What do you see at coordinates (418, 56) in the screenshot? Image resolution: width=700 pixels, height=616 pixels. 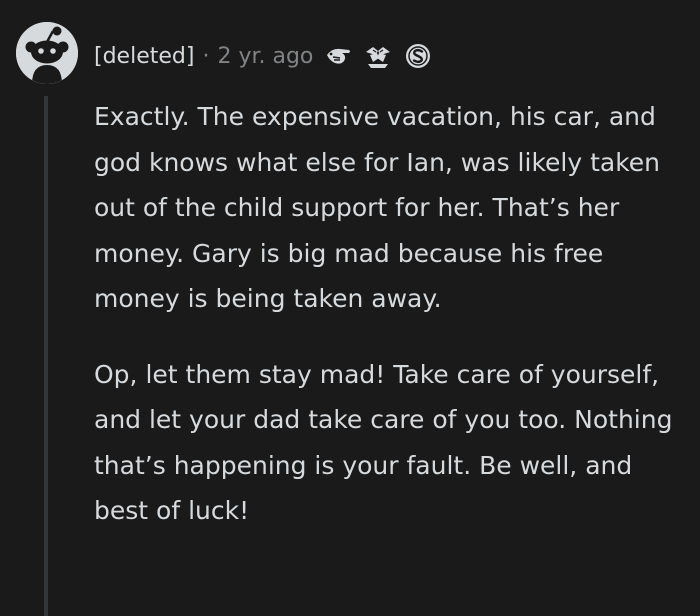 I see `silver-coin-award-icon` at bounding box center [418, 56].